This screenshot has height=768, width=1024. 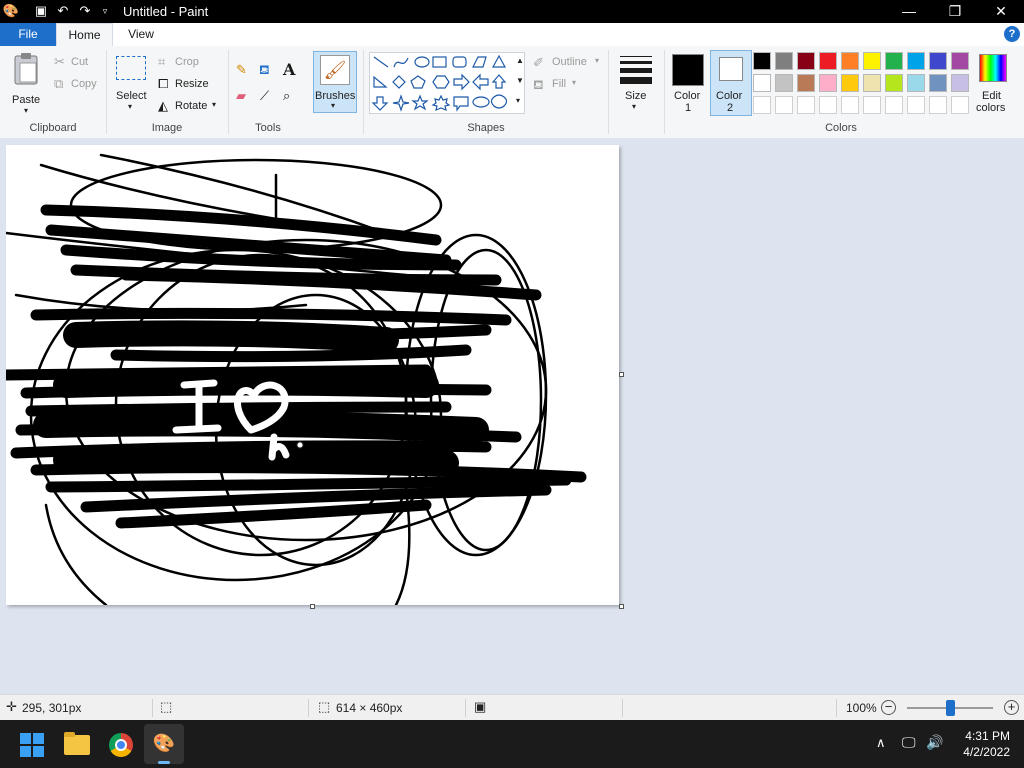 I want to click on crop-button: Crop, so click(x=187, y=62).